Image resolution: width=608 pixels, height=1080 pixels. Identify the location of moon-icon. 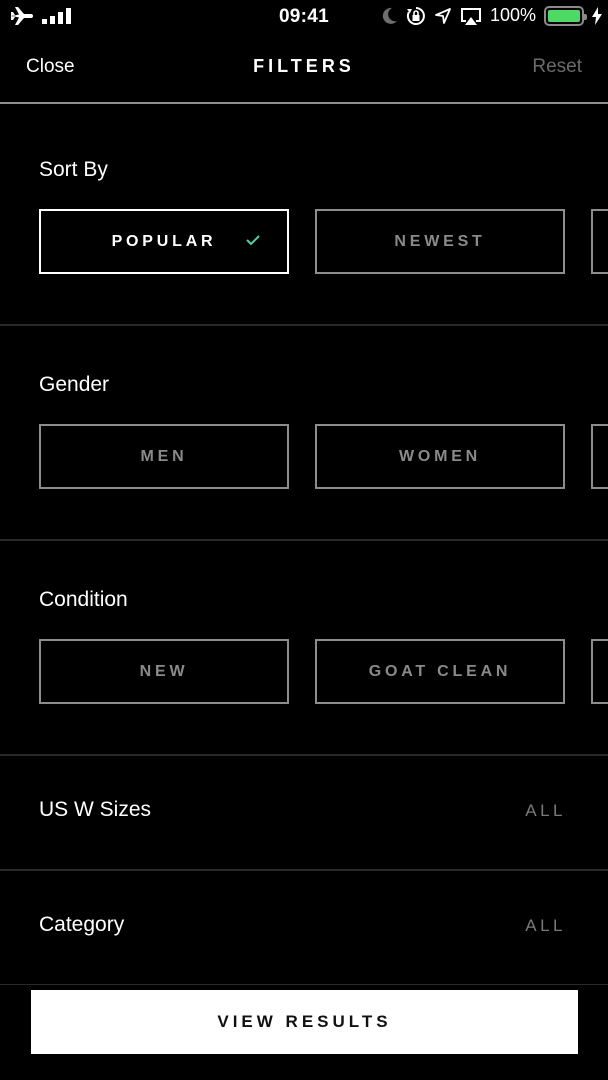
(390, 16).